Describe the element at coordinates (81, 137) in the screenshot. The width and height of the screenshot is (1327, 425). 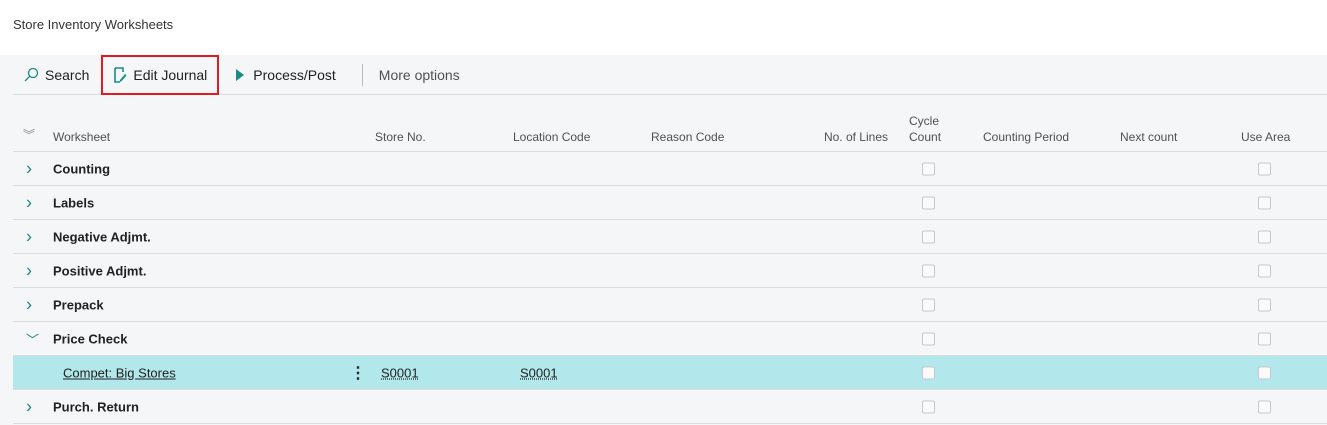
I see `col-worksheet: Worksheet` at that location.